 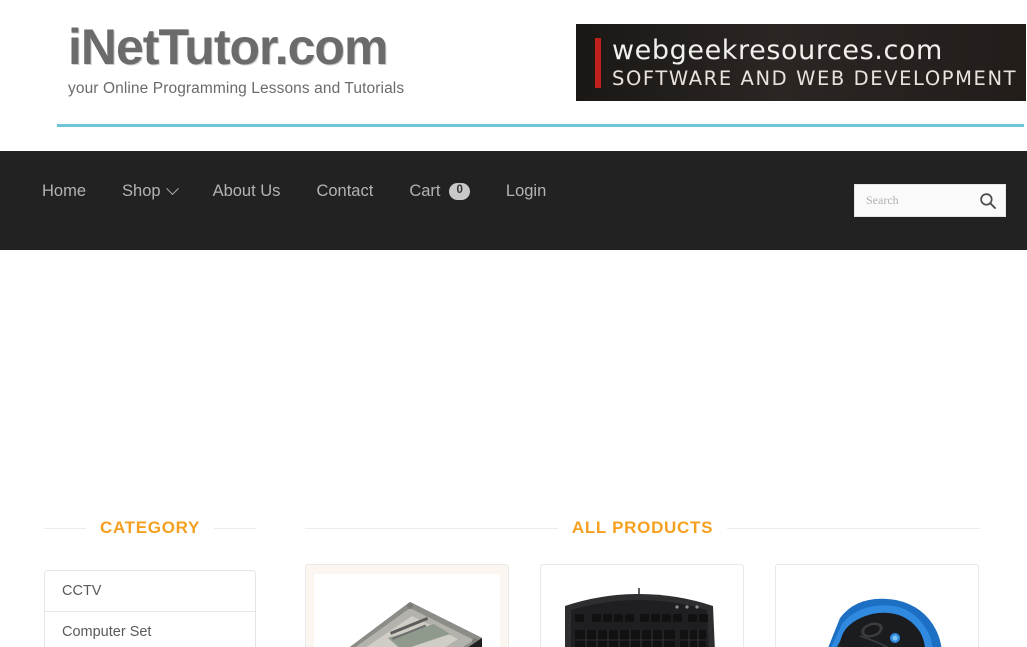 I want to click on sidebar-item-cctv: CCTV, so click(x=150, y=591).